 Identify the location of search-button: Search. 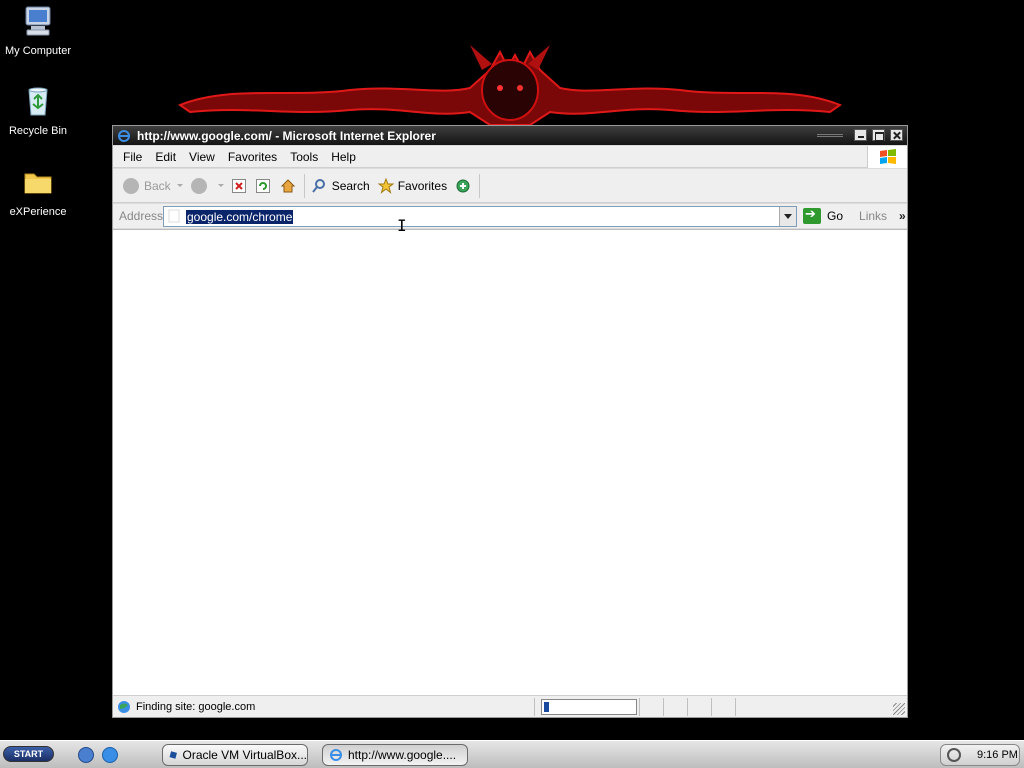
(340, 186).